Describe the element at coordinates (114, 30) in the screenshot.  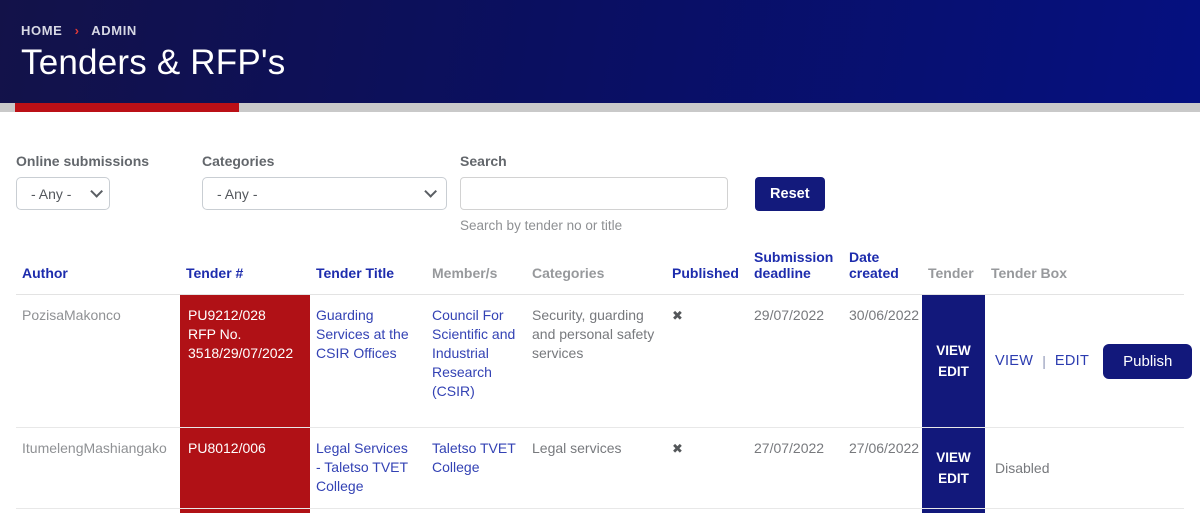
I see `breadcrumb-admin-link: ADMIN` at that location.